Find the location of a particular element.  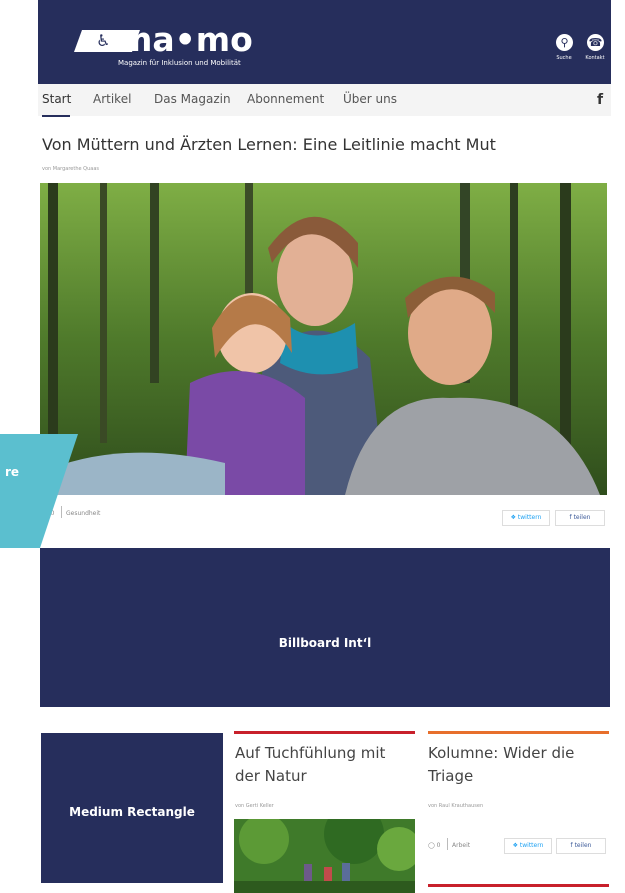

comment-count: ◯ 0 is located at coordinates (434, 845).